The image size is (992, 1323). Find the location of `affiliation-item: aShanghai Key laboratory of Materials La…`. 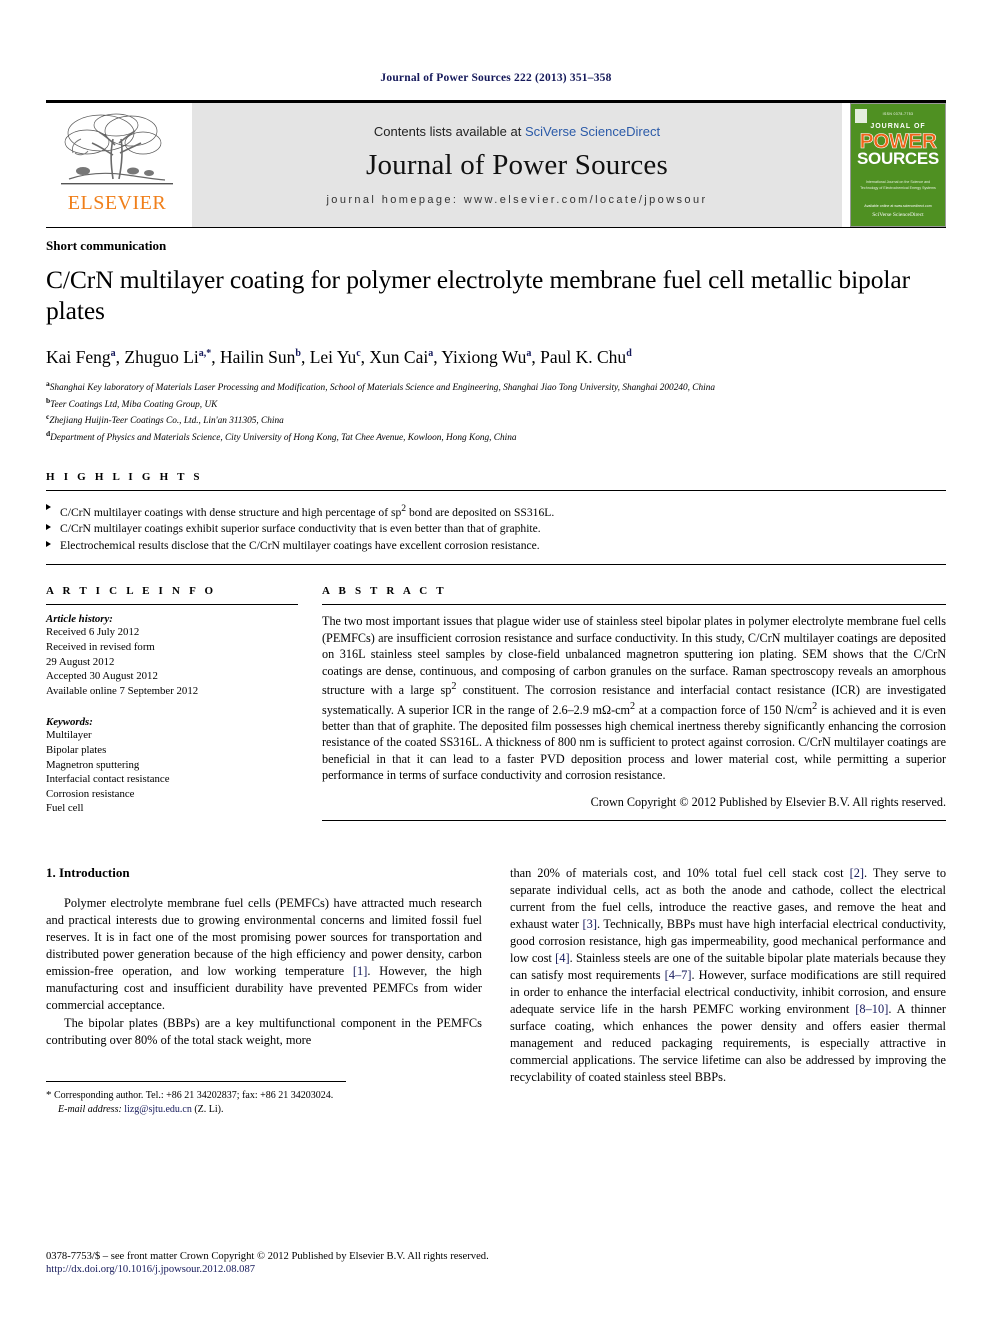

affiliation-item: aShanghai Key laboratory of Materials La… is located at coordinates (381, 385).